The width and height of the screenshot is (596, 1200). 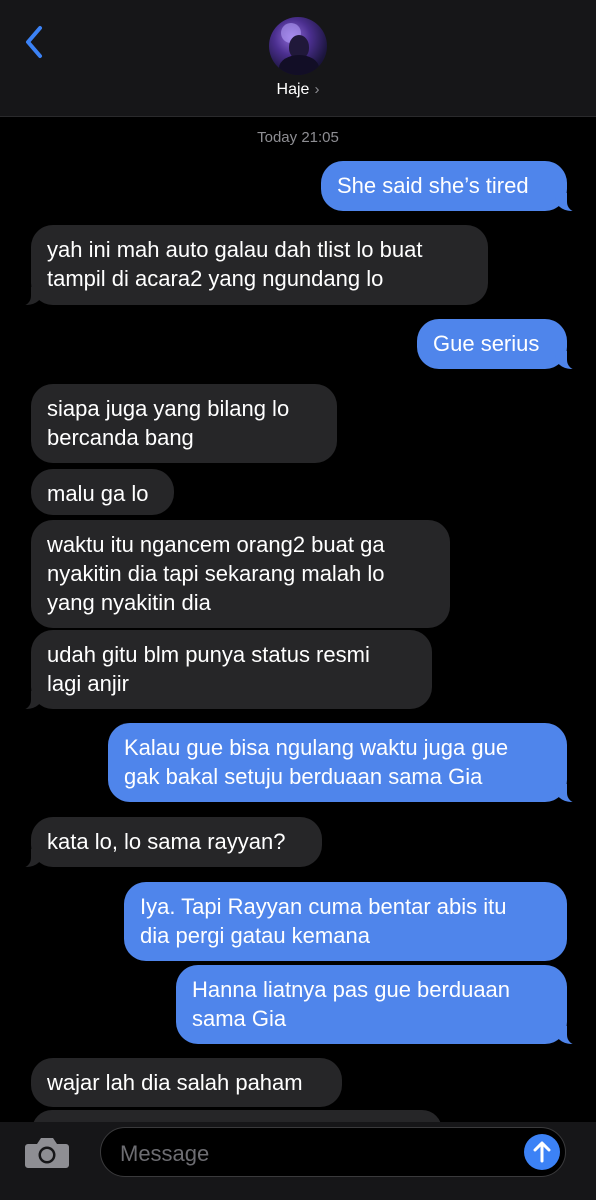 What do you see at coordinates (298, 137) in the screenshot?
I see `thread-timestamp: Today 21:05` at bounding box center [298, 137].